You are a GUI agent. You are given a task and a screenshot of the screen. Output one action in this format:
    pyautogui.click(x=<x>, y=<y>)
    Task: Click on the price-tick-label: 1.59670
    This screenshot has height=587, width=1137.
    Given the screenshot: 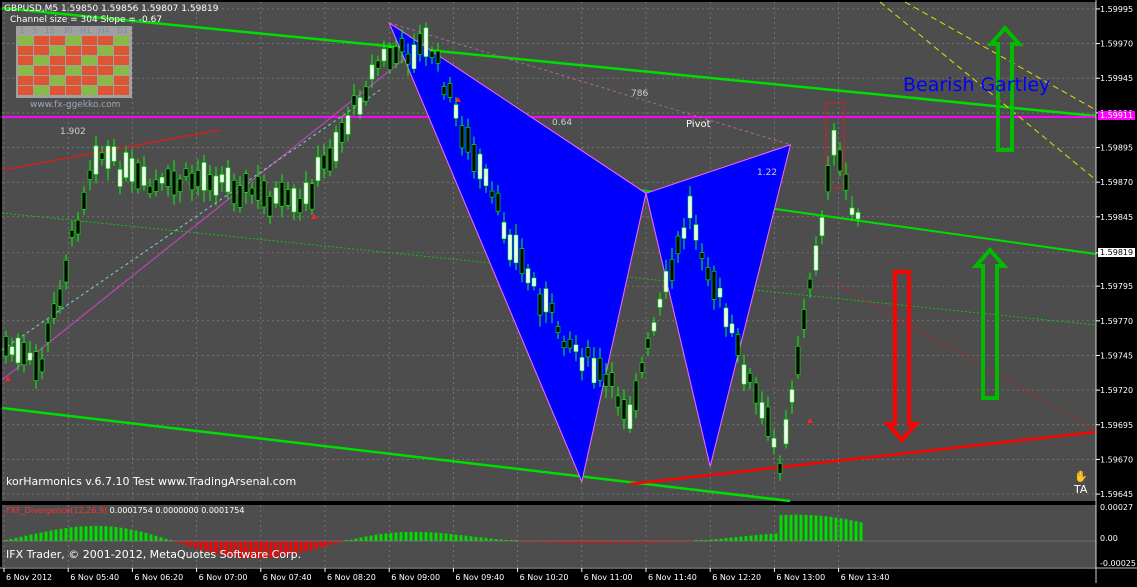 What is the action you would take?
    pyautogui.click(x=1116, y=459)
    